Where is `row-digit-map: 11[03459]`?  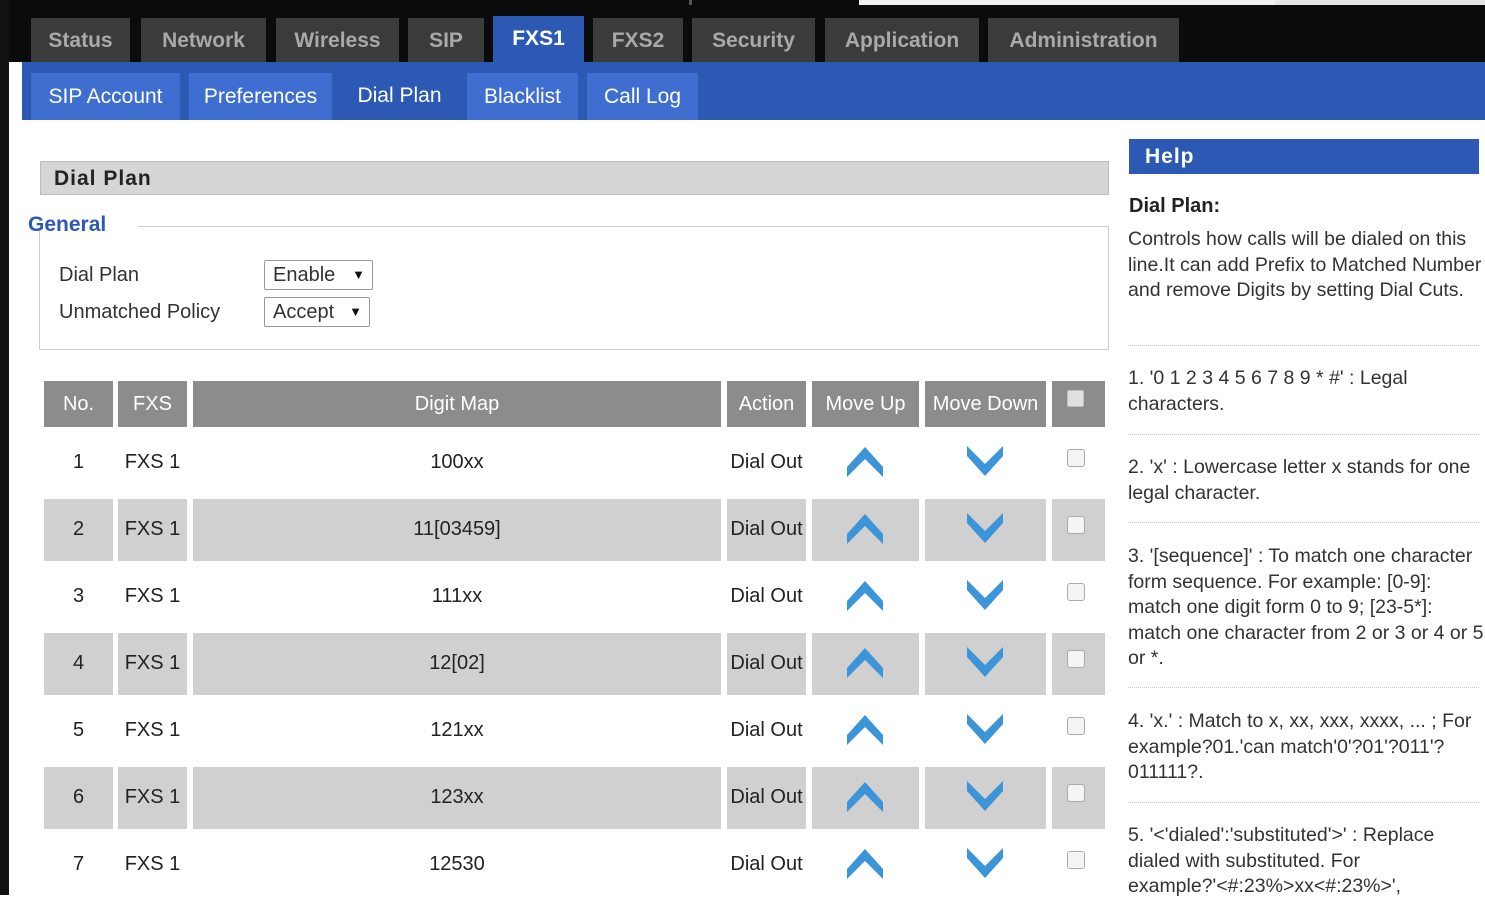 row-digit-map: 11[03459] is located at coordinates (457, 529).